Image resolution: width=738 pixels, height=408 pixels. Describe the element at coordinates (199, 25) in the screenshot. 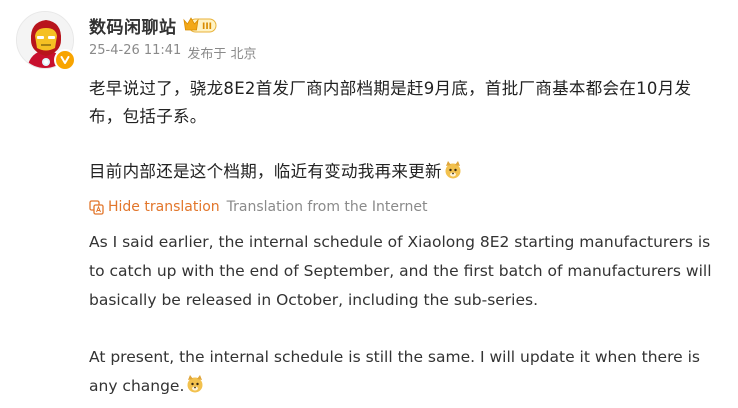

I see `vip-crown-badge-icon: III` at that location.